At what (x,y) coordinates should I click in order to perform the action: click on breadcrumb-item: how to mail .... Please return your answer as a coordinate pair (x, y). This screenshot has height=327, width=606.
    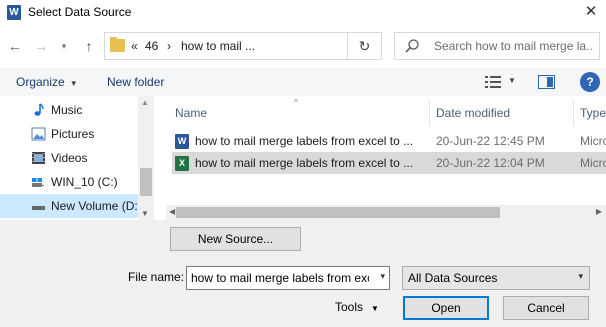
    Looking at the image, I should click on (218, 46).